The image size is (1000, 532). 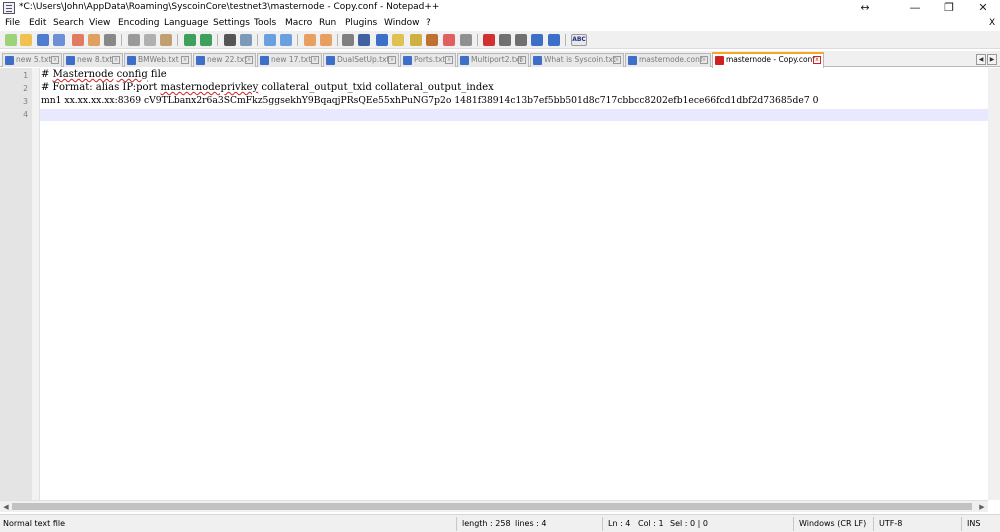 What do you see at coordinates (93, 60) in the screenshot?
I see `tab-new-8: new 8.txt x` at bounding box center [93, 60].